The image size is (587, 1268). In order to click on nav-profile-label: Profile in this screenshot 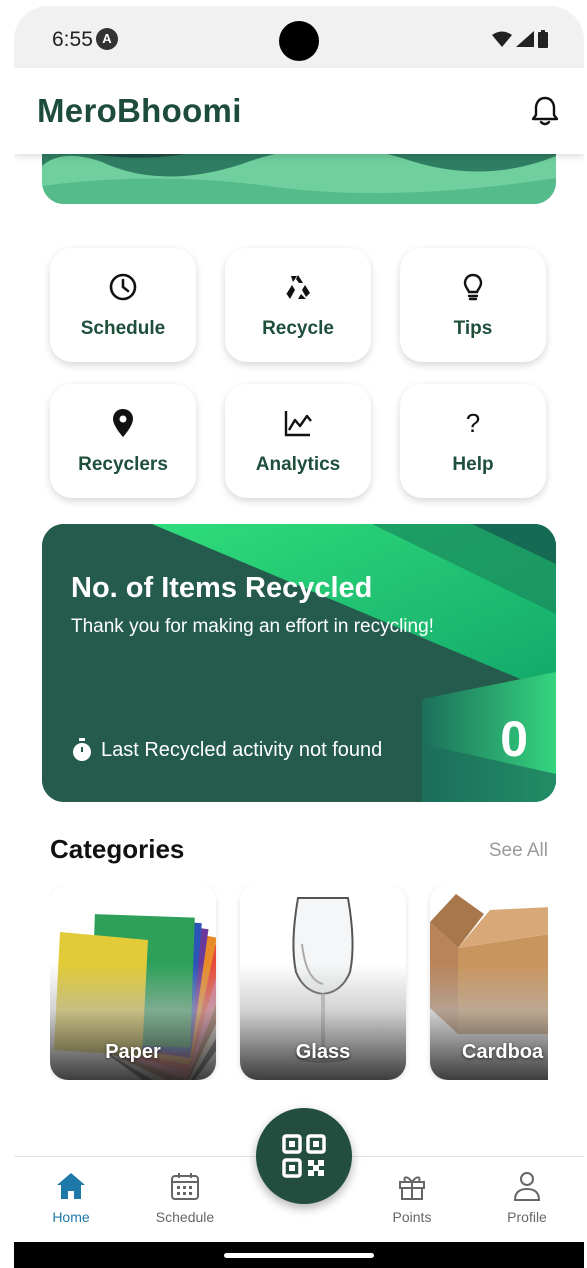, I will do `click(527, 1217)`.